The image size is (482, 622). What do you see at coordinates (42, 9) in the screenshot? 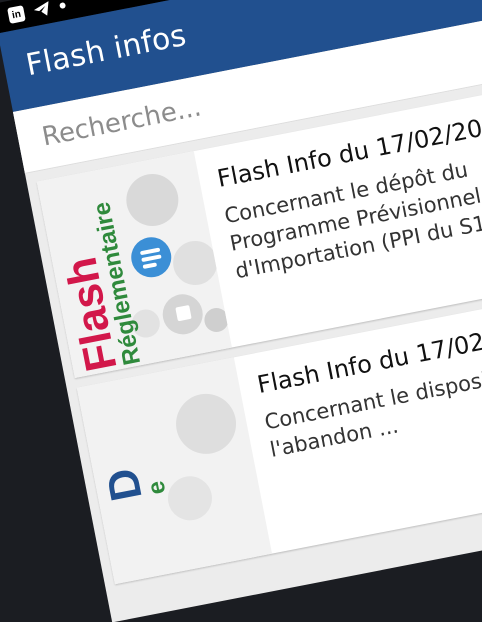
I see `telegram-icon` at bounding box center [42, 9].